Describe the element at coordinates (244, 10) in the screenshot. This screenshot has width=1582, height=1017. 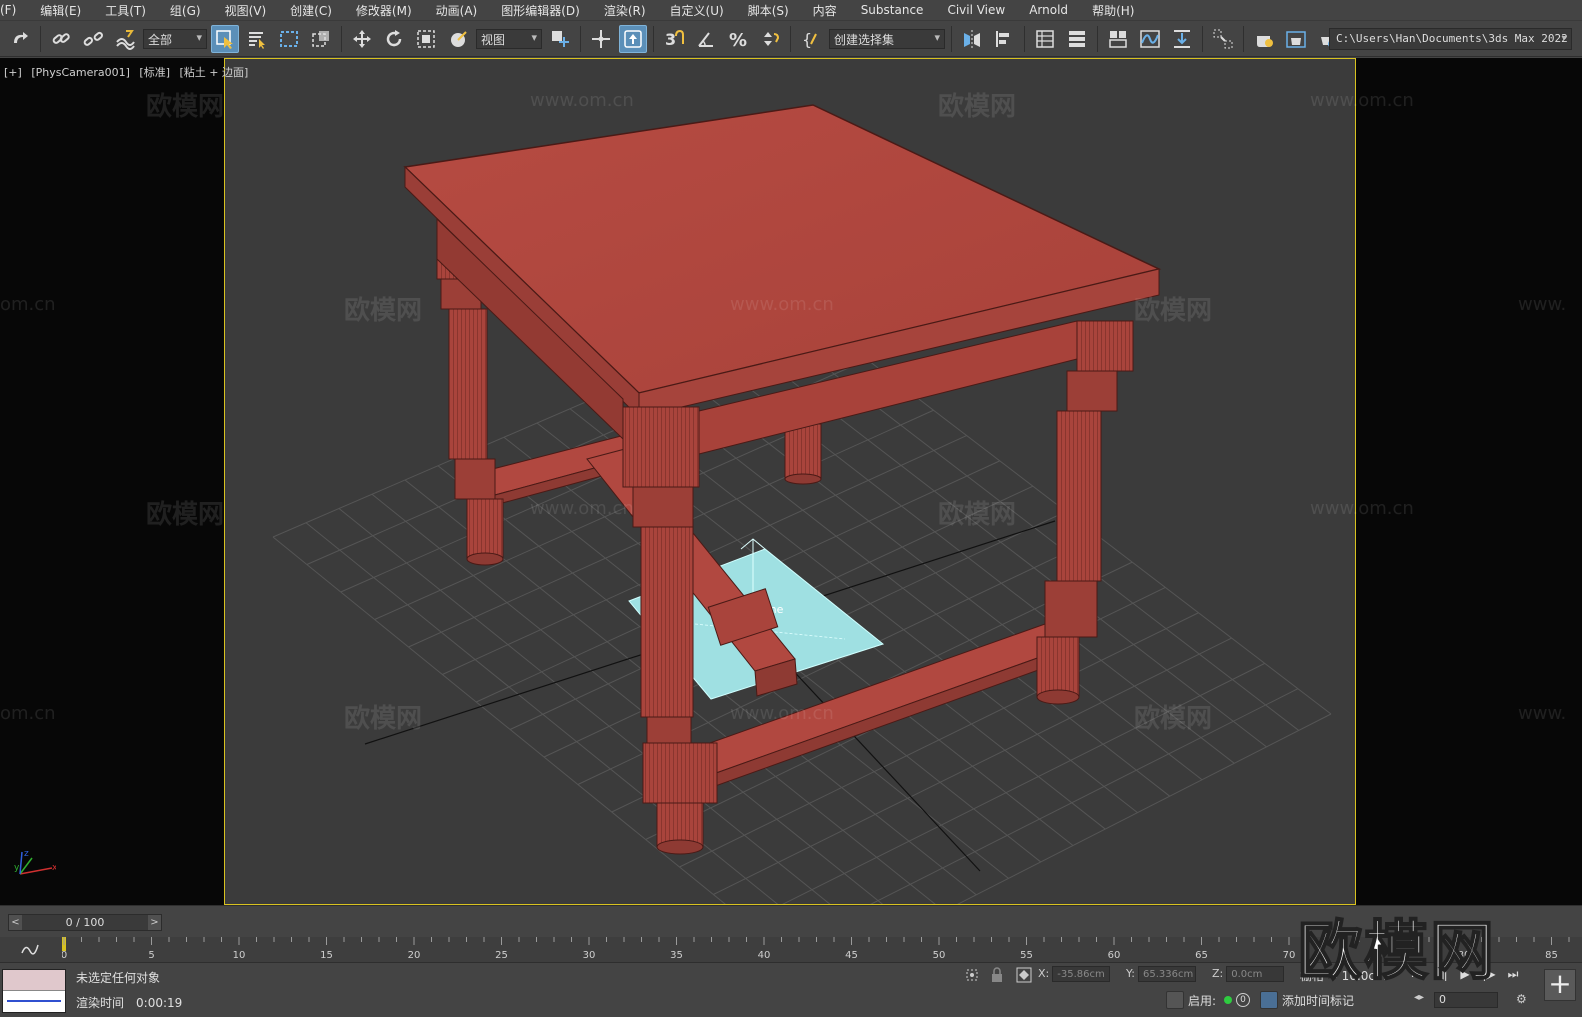
I see `menu-views: 视图(V)` at that location.